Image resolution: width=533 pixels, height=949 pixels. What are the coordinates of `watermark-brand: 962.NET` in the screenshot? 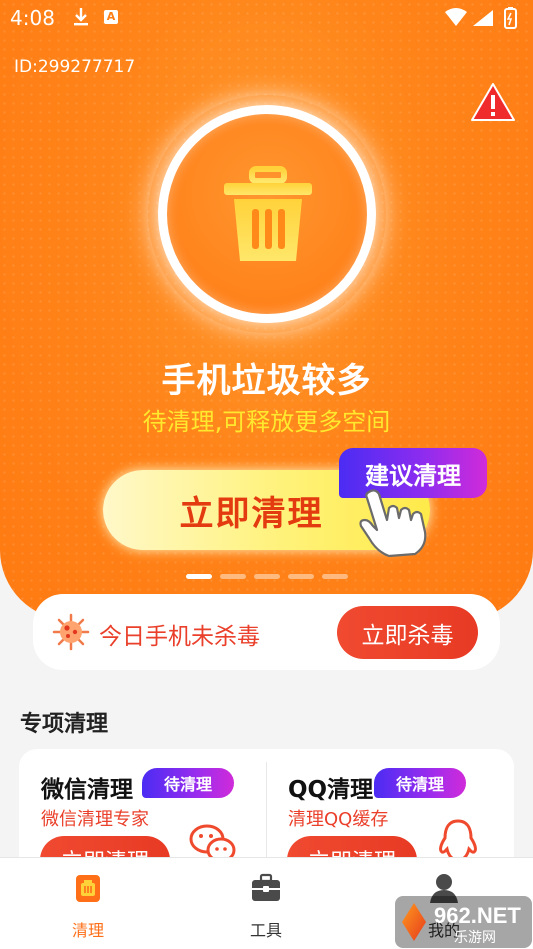 It's located at (477, 915).